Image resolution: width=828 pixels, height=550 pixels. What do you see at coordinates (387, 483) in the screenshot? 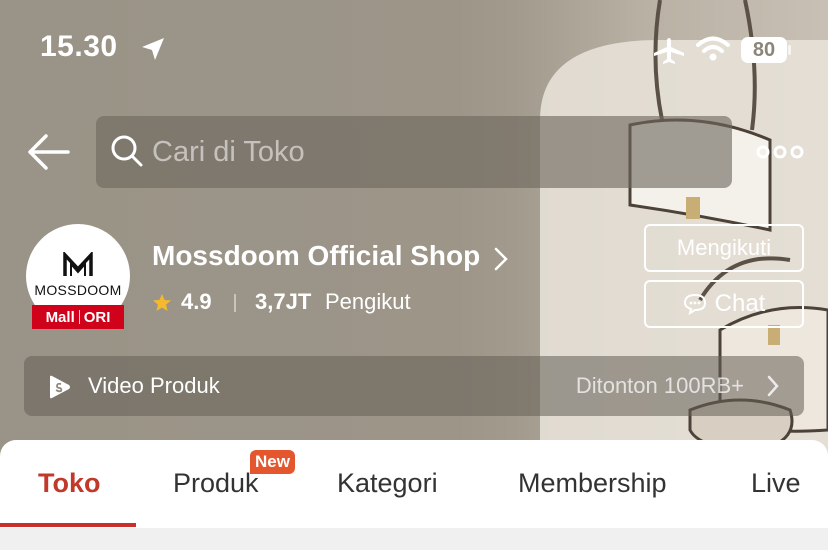
I see `tab-kategori: Kategori` at bounding box center [387, 483].